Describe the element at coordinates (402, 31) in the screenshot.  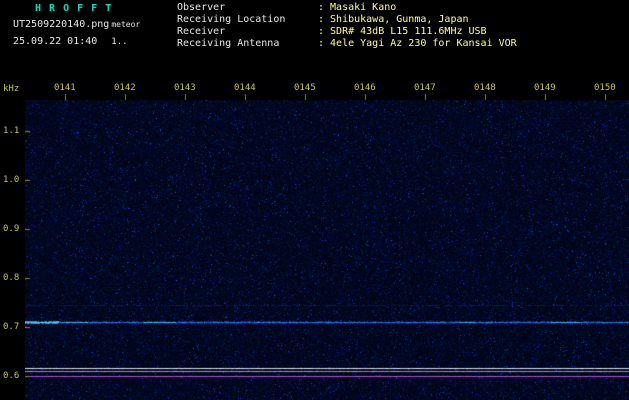
I see `info-value: : SDR# 43dB L15 111.6MHz USB` at that location.